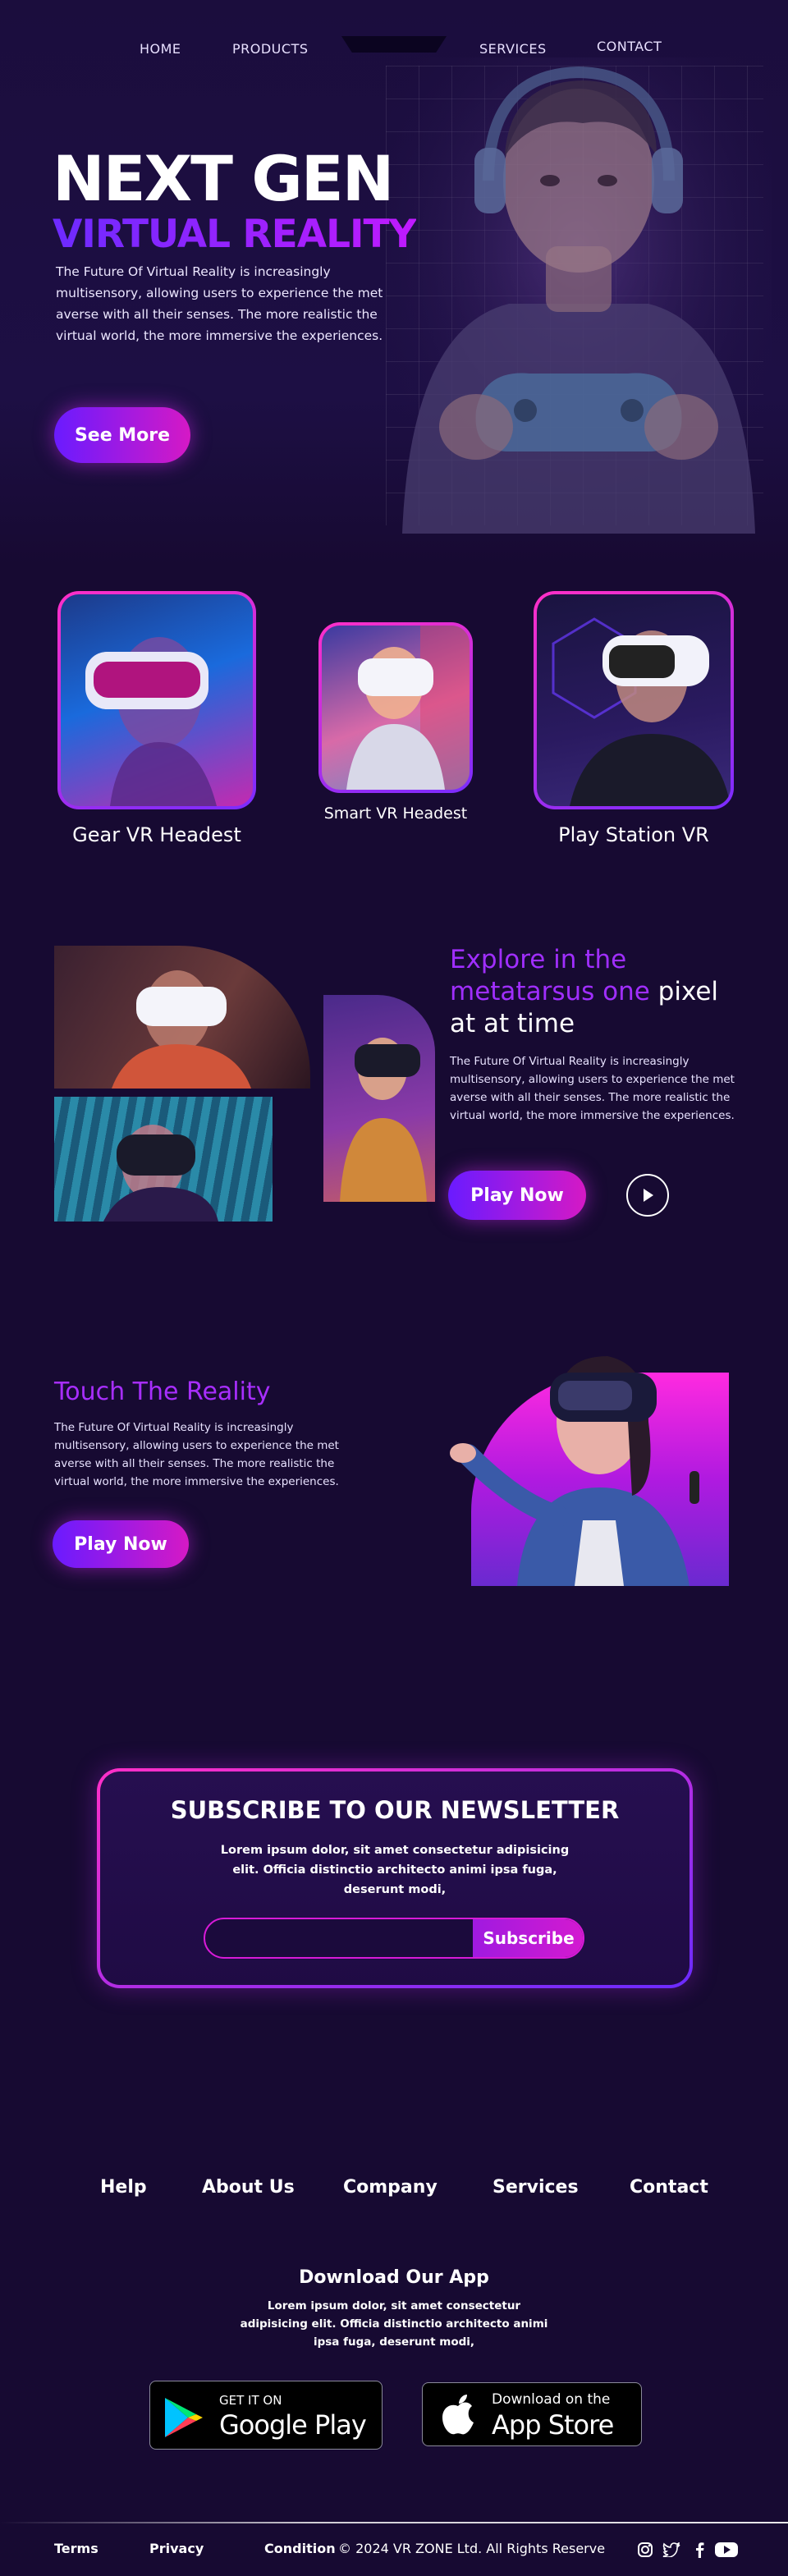  I want to click on download-title: Download Our App, so click(394, 2278).